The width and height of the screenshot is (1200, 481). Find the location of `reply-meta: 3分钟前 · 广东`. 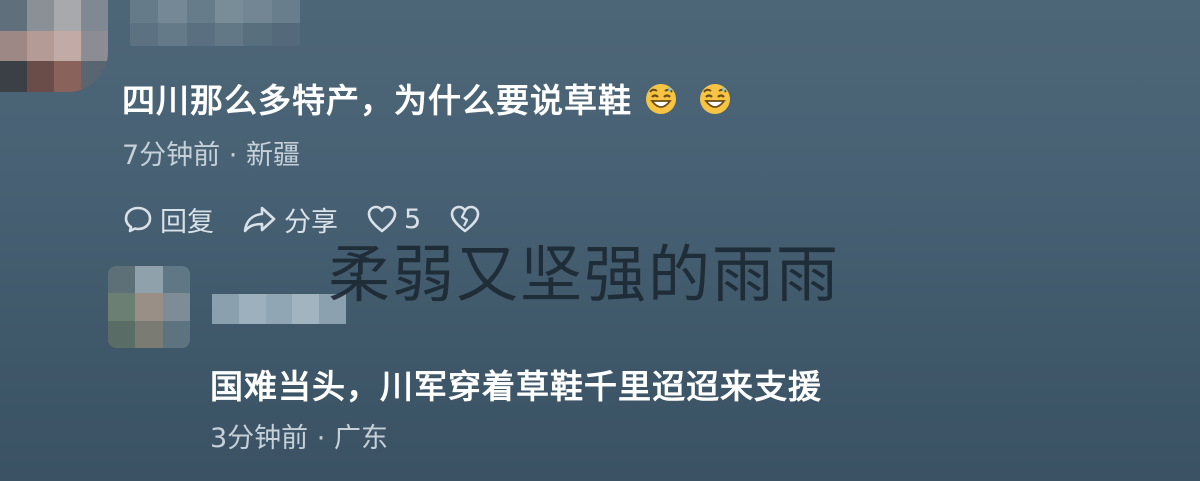

reply-meta: 3分钟前 · 广东 is located at coordinates (299, 435).